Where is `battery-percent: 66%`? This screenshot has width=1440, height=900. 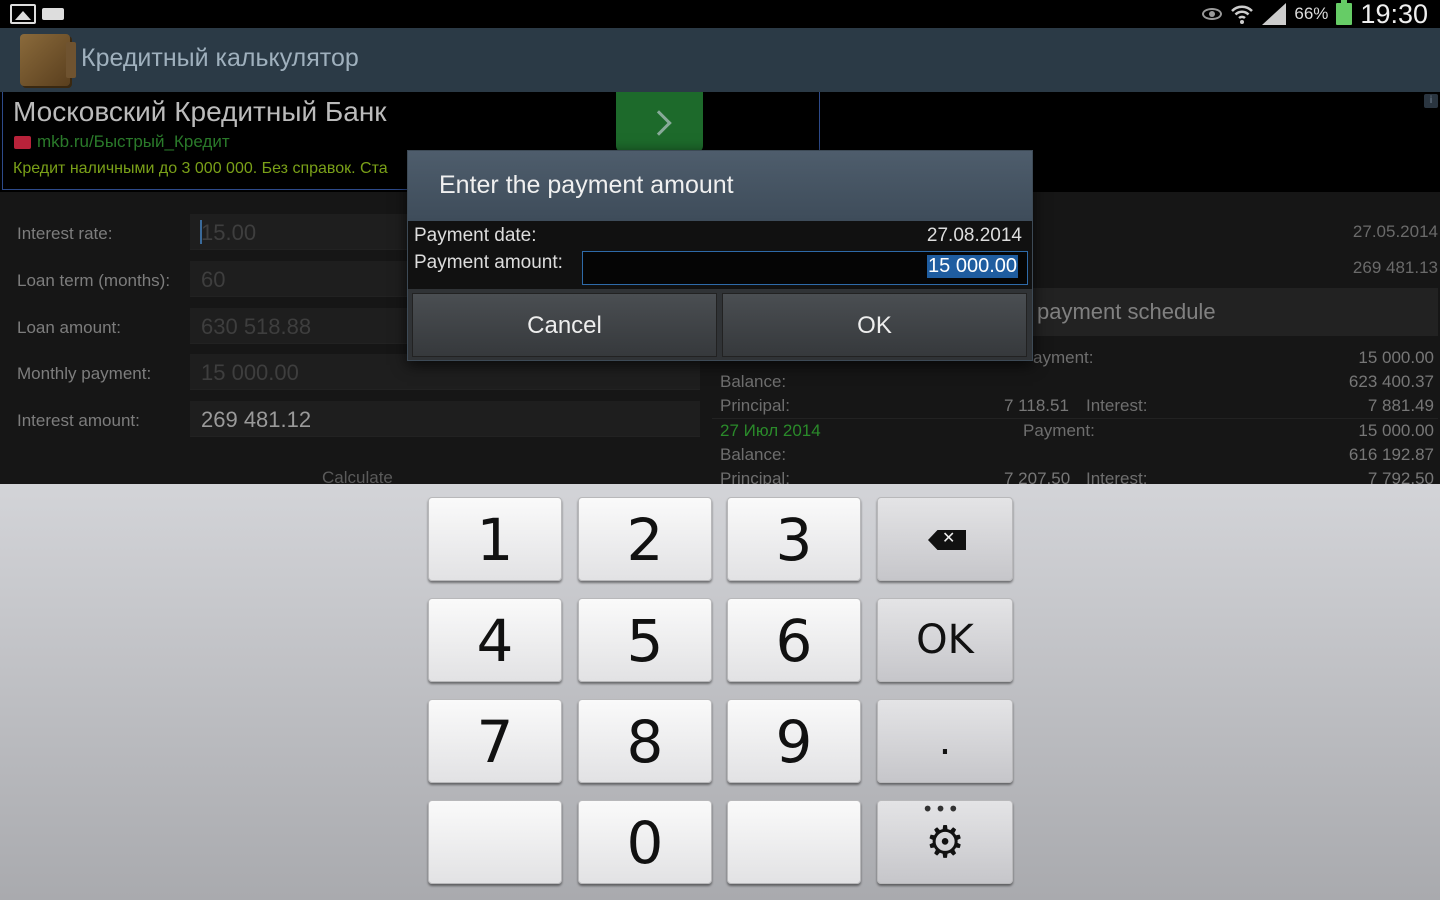 battery-percent: 66% is located at coordinates (1311, 13).